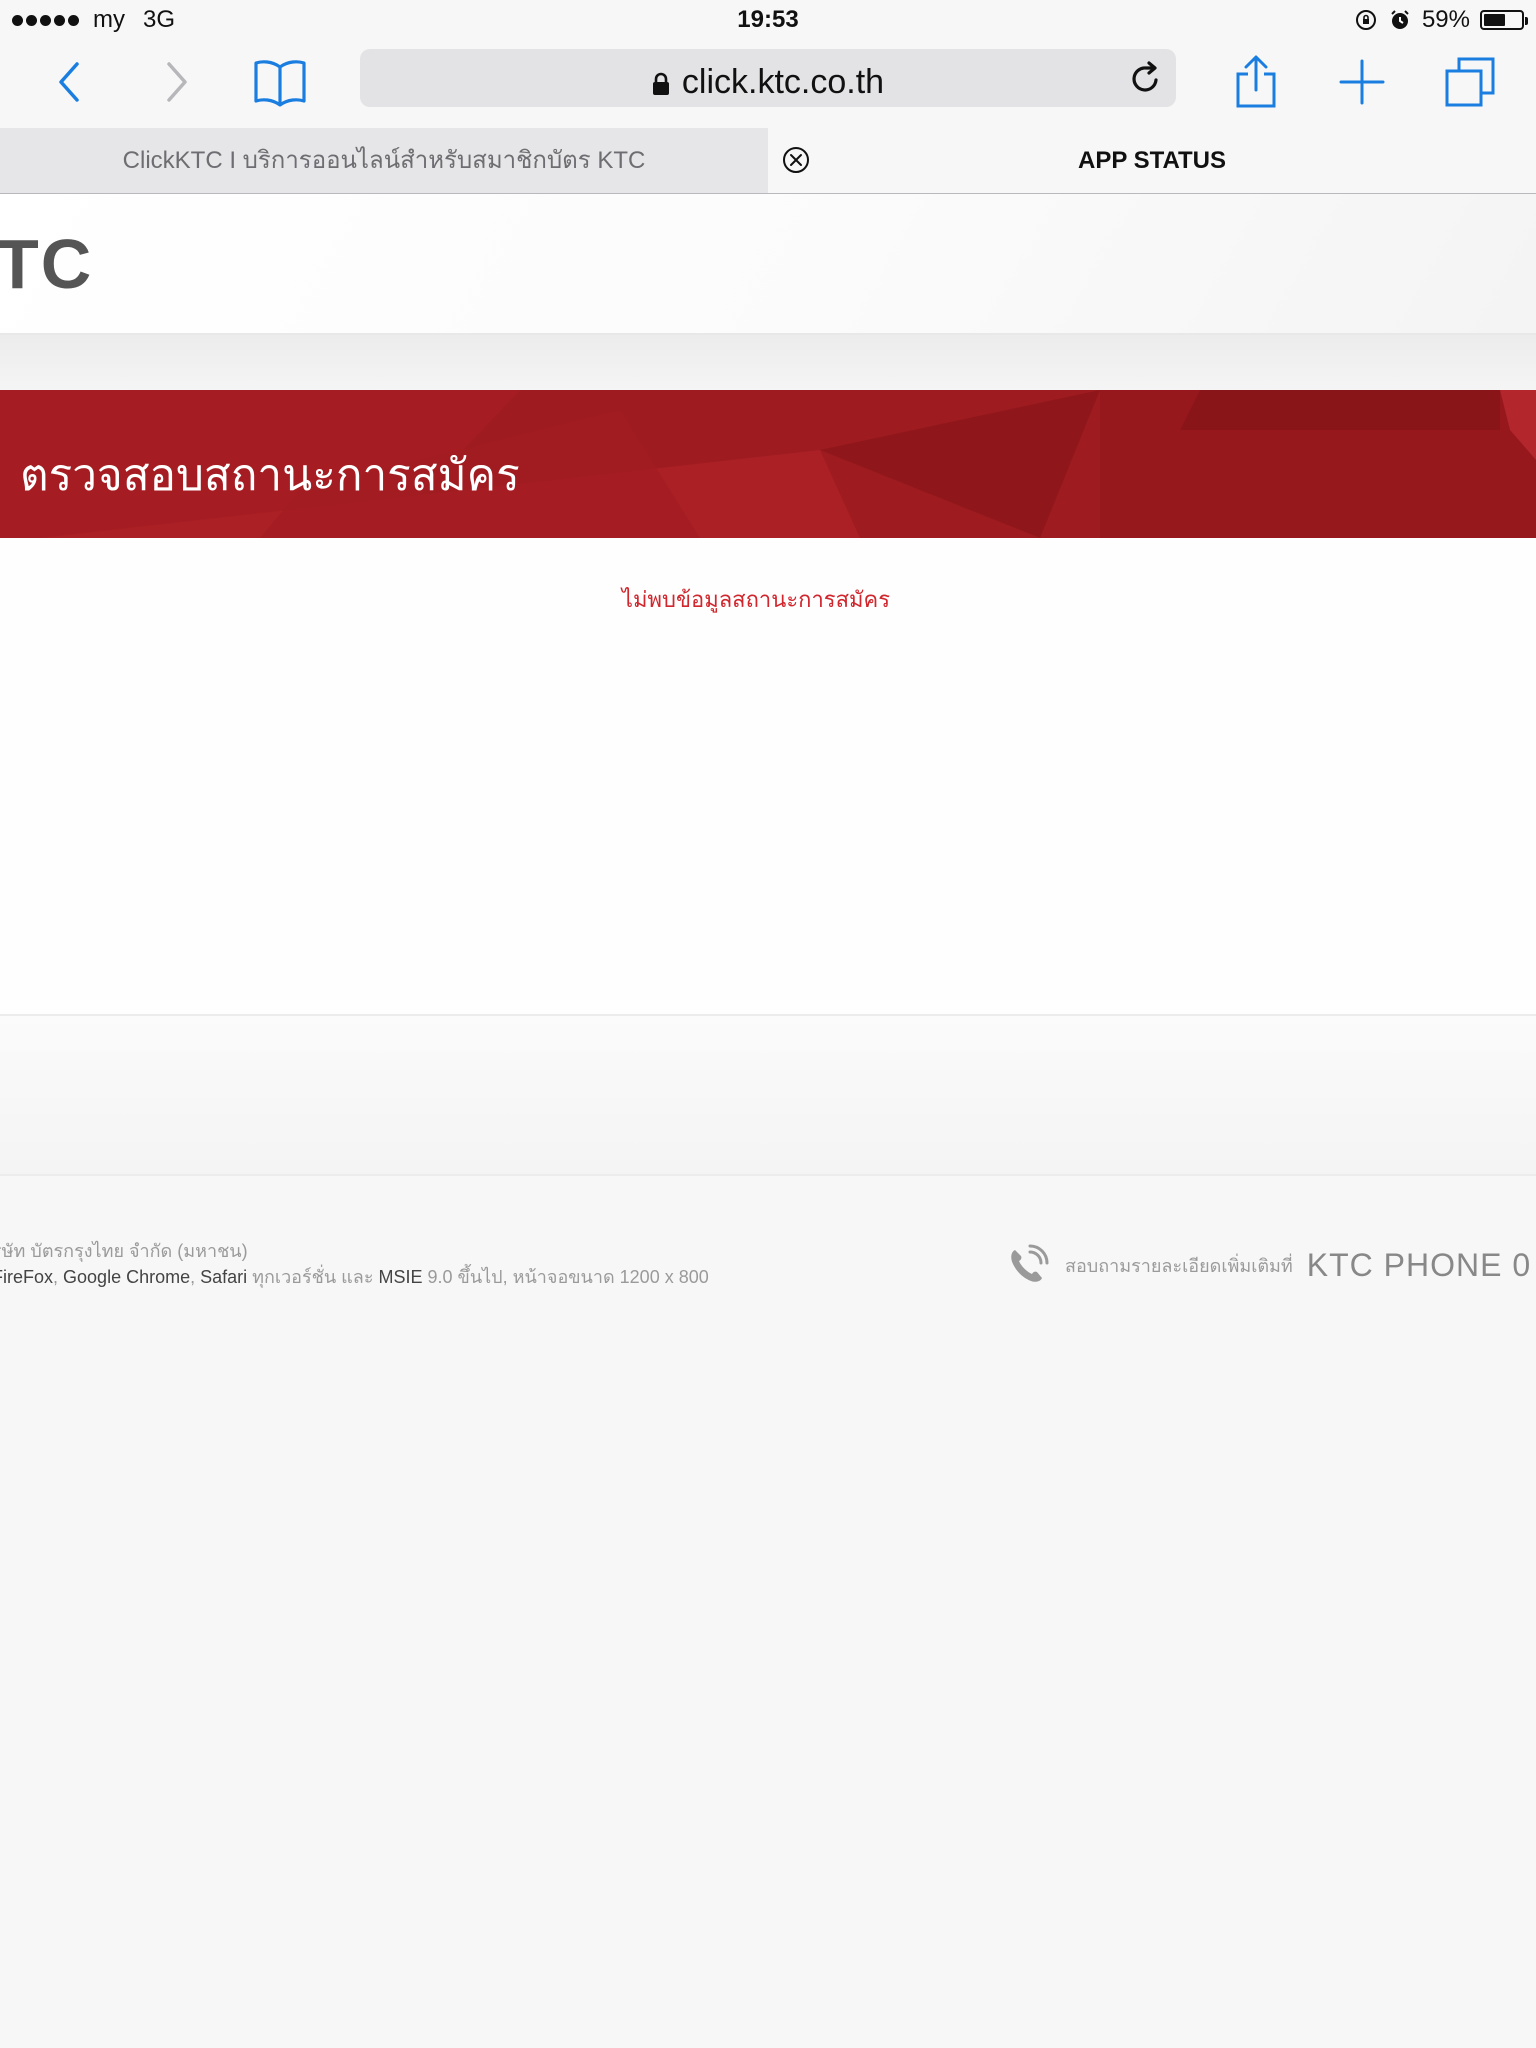 The image size is (1536, 2048). I want to click on browser-toolbar: click.ktc.co.th, so click(768, 84).